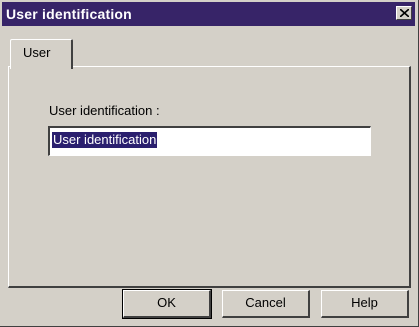 The image size is (419, 327). What do you see at coordinates (167, 304) in the screenshot?
I see `ok-button: OK` at bounding box center [167, 304].